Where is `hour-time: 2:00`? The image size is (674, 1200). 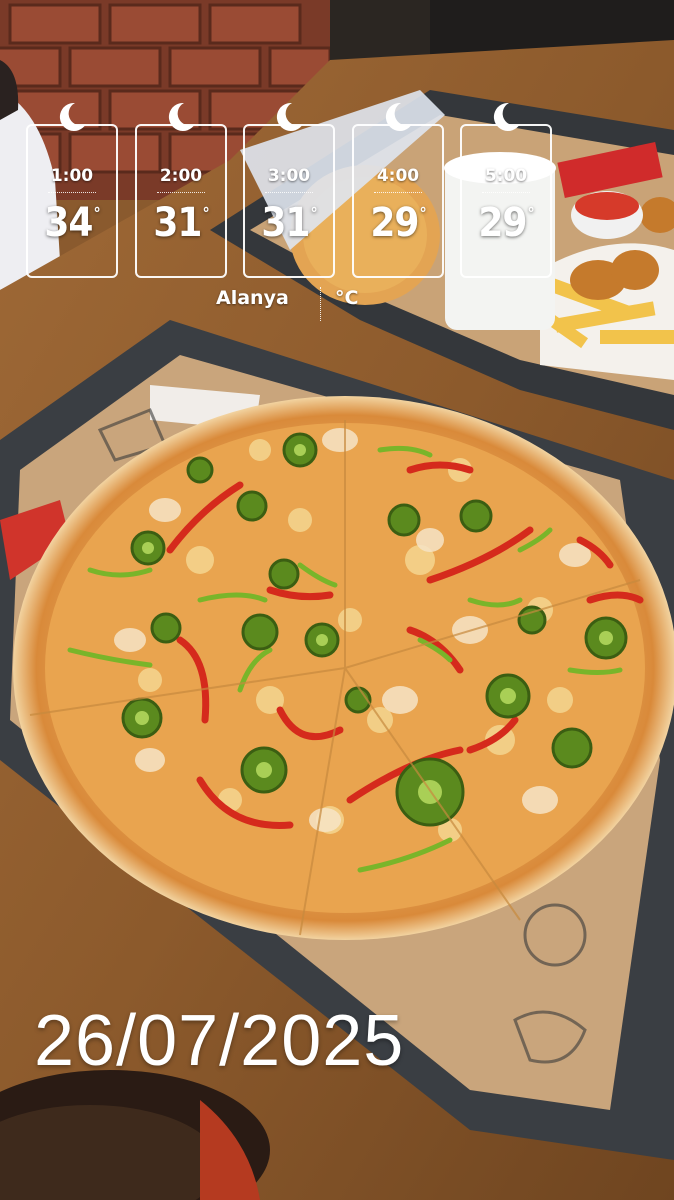 hour-time: 2:00 is located at coordinates (181, 176).